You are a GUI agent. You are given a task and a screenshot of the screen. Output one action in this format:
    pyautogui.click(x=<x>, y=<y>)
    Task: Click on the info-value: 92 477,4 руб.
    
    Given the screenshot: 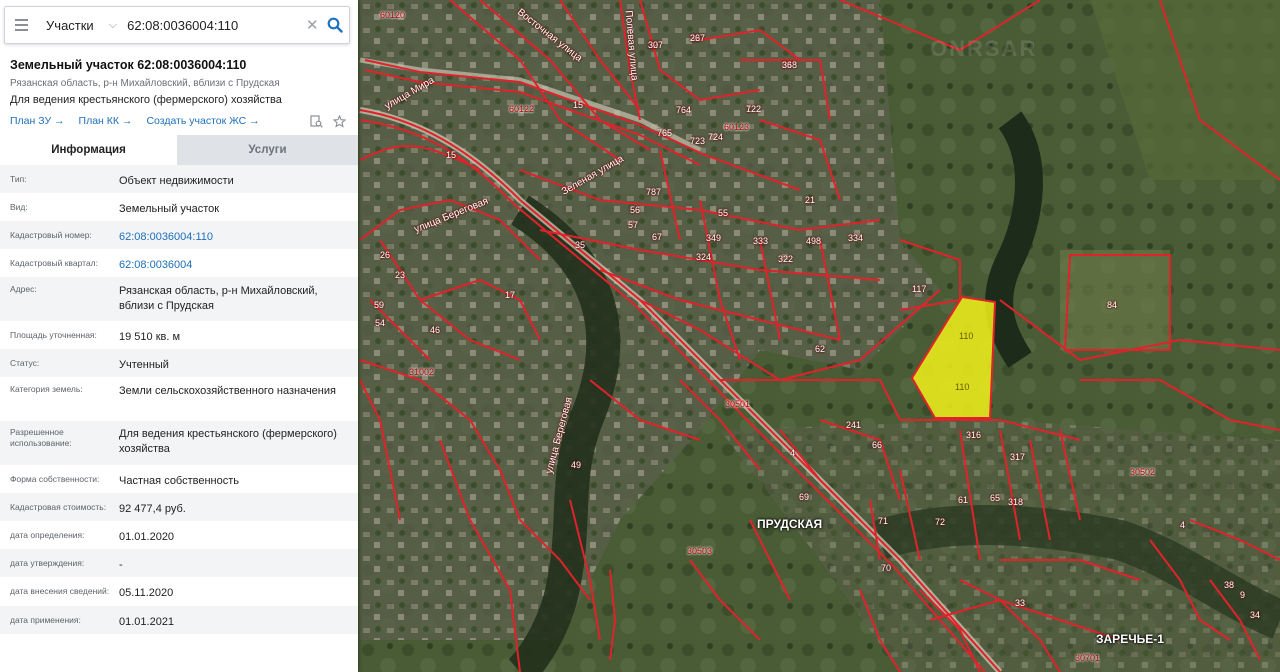 What is the action you would take?
    pyautogui.click(x=152, y=509)
    